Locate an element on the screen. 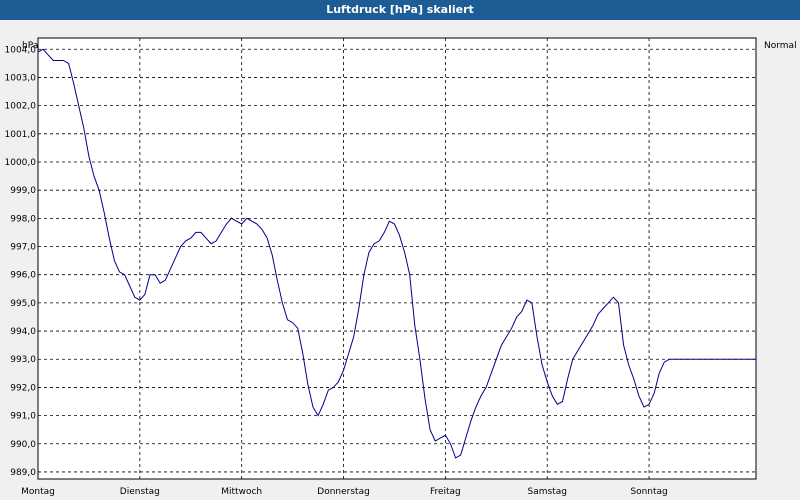  y-tick-label: 991,0 is located at coordinates (23, 417).